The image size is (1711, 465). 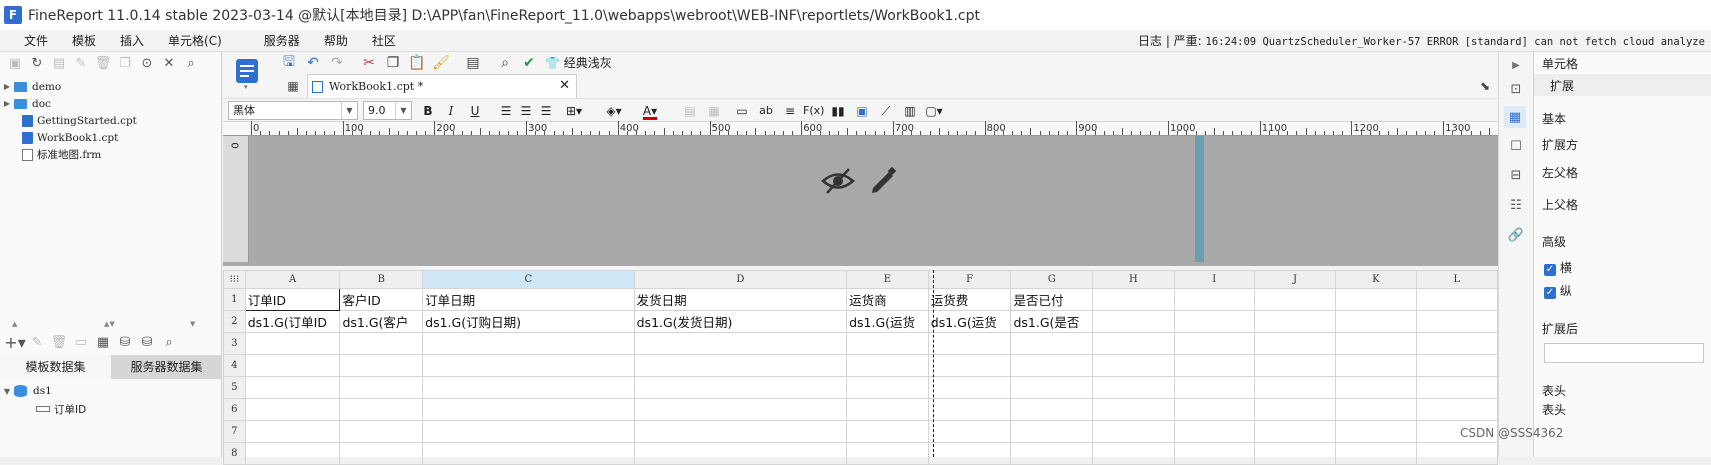 I want to click on collapse-icon: ✕, so click(x=169, y=63).